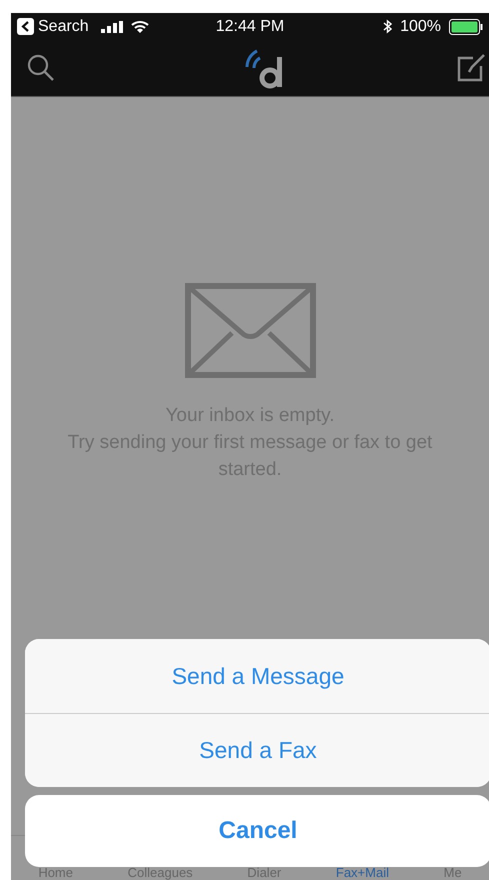 The height and width of the screenshot is (880, 489). What do you see at coordinates (41, 68) in the screenshot?
I see `search-icon` at bounding box center [41, 68].